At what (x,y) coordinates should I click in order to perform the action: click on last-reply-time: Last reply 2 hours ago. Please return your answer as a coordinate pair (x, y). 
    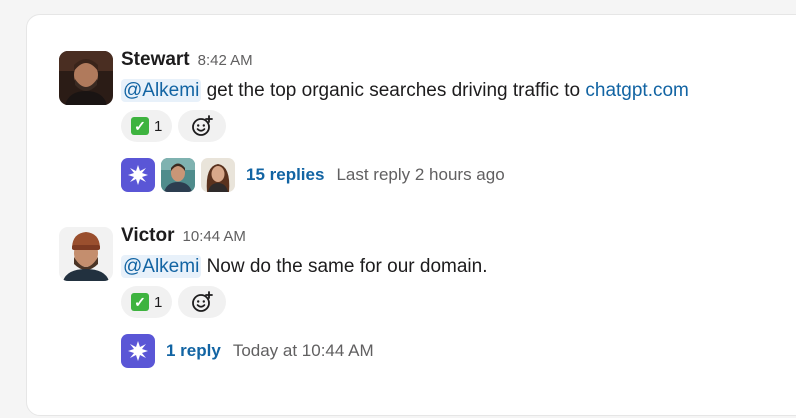
    Looking at the image, I should click on (420, 174).